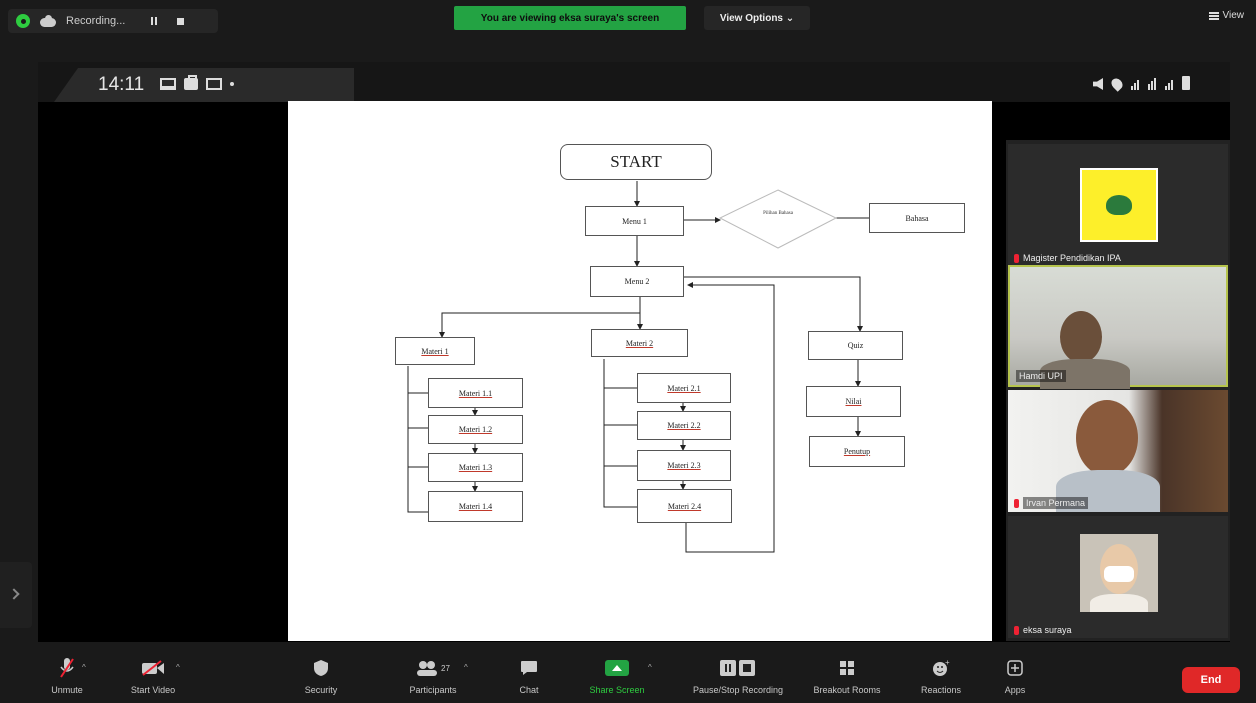 The height and width of the screenshot is (703, 1256). Describe the element at coordinates (435, 351) in the screenshot. I see `flowchart-materi-1: Materi 1` at that location.